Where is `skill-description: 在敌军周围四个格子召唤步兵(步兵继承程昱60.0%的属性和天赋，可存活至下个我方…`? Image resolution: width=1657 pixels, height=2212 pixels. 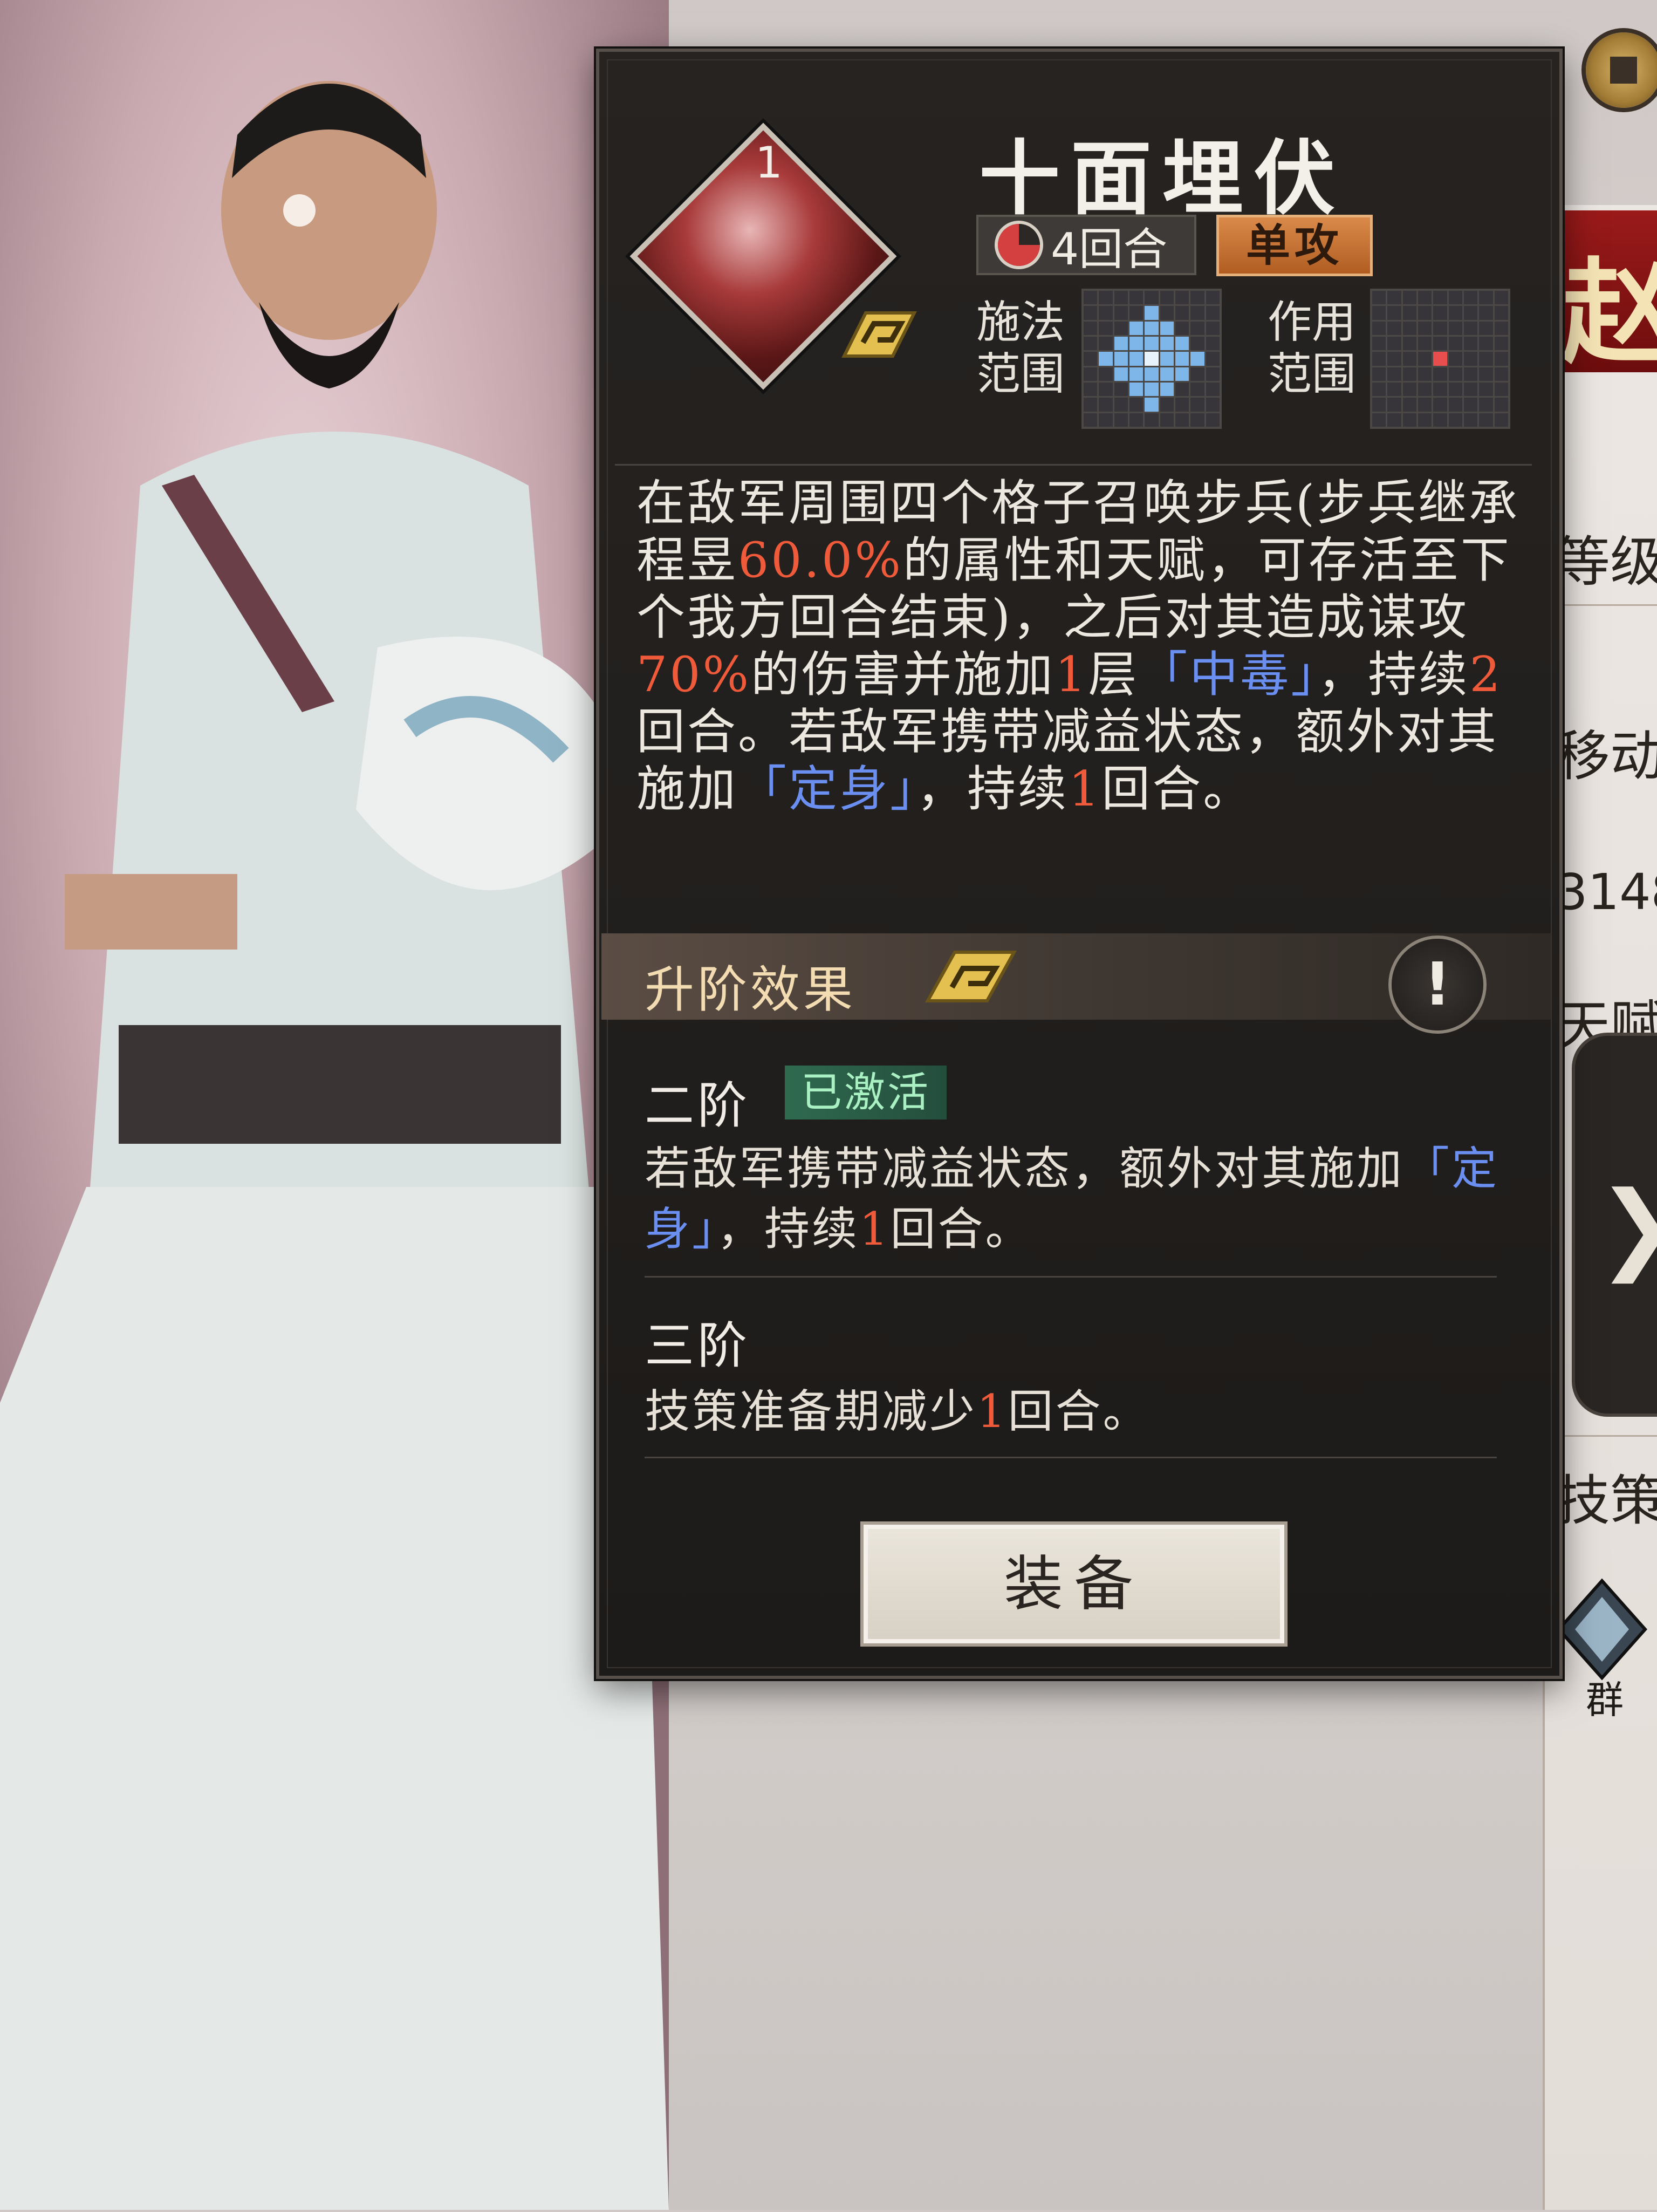 skill-description: 在敌军周围四个格子召唤步兵(步兵继承程昱60.0%的属性和天赋，可存活至下个我方… is located at coordinates (1078, 646).